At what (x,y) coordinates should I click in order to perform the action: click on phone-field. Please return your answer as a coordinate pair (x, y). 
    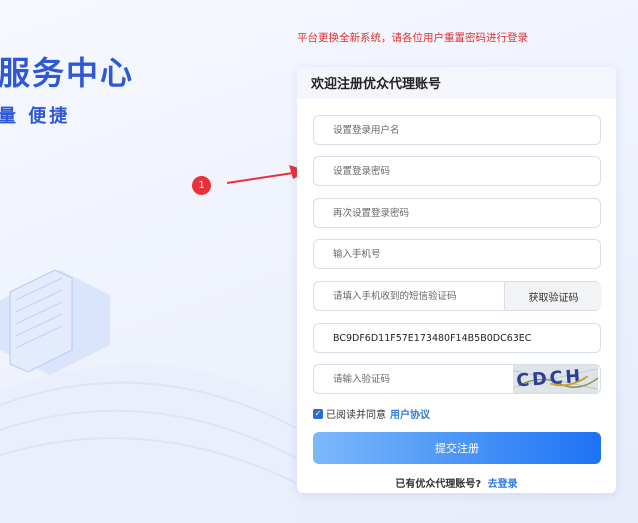
    Looking at the image, I should click on (457, 254).